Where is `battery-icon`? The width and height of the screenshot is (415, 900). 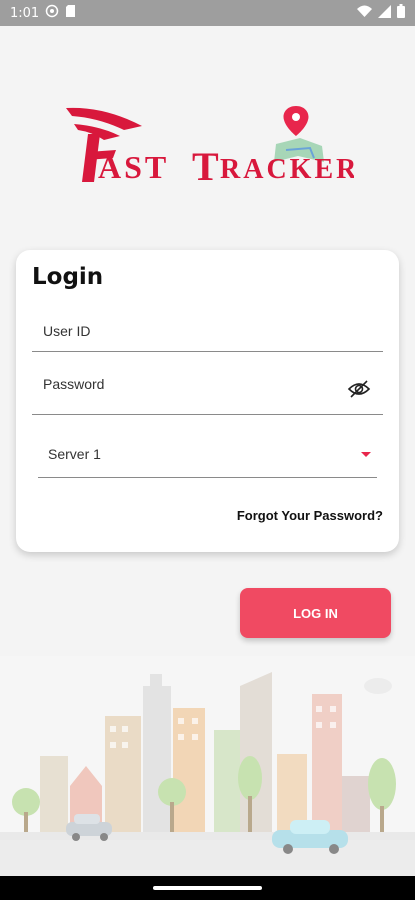
battery-icon is located at coordinates (401, 13).